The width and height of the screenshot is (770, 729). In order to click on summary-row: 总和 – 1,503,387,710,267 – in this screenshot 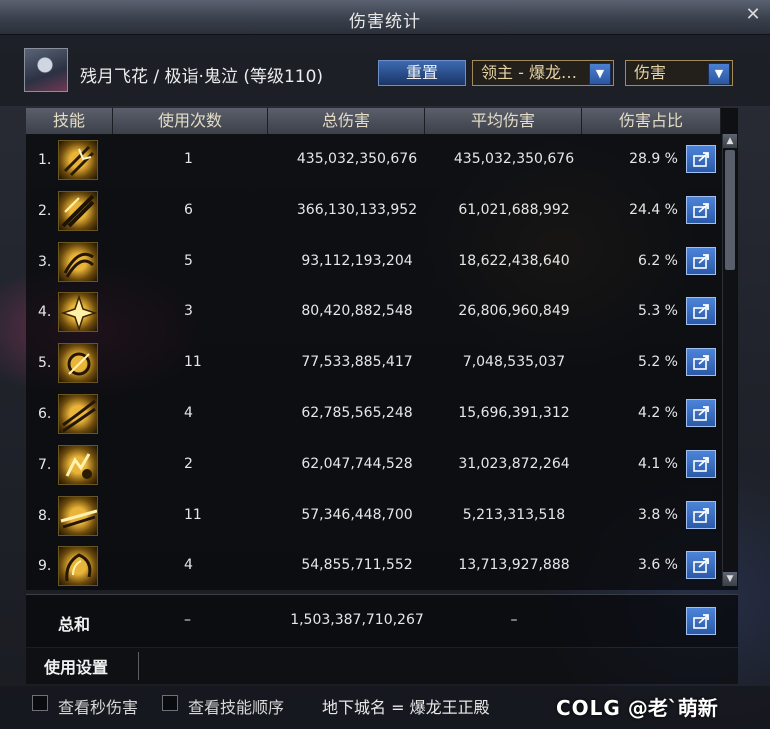, I will do `click(382, 620)`.